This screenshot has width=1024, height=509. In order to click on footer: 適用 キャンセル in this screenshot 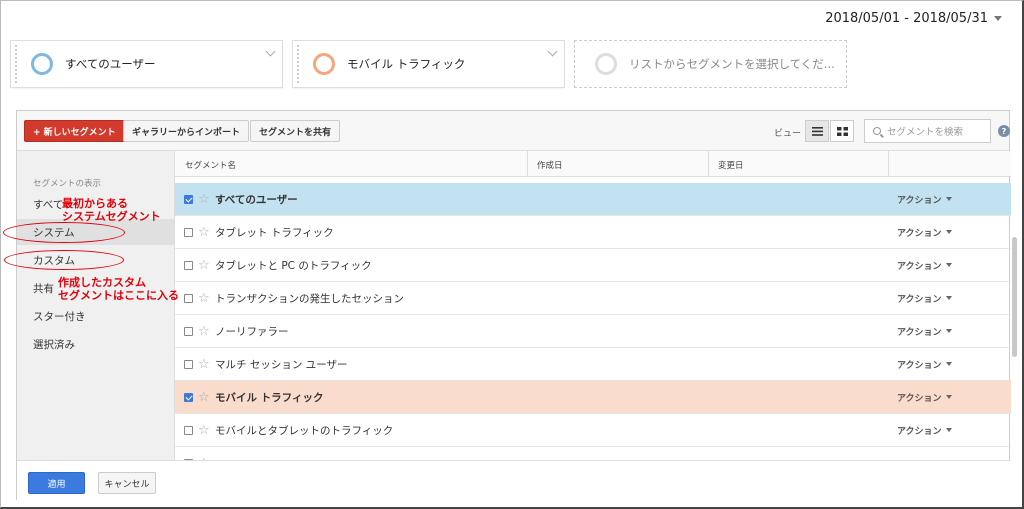, I will do `click(514, 480)`.